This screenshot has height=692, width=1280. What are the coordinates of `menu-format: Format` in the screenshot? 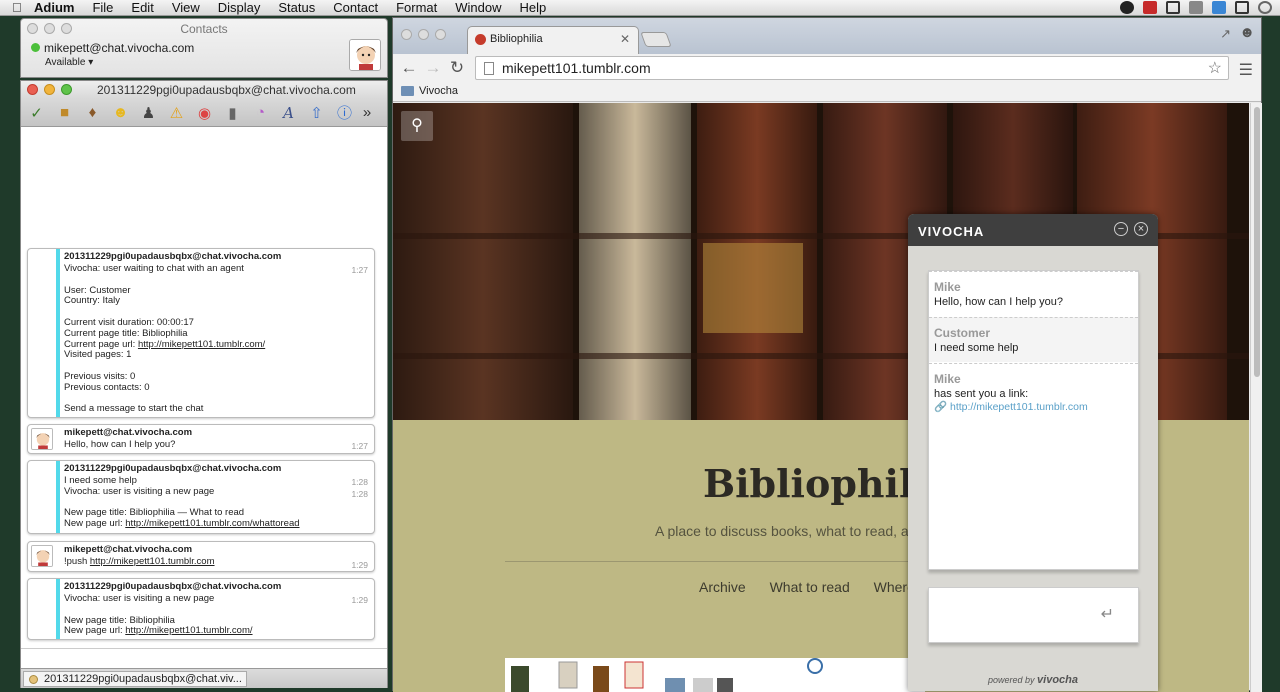 It's located at (416, 8).